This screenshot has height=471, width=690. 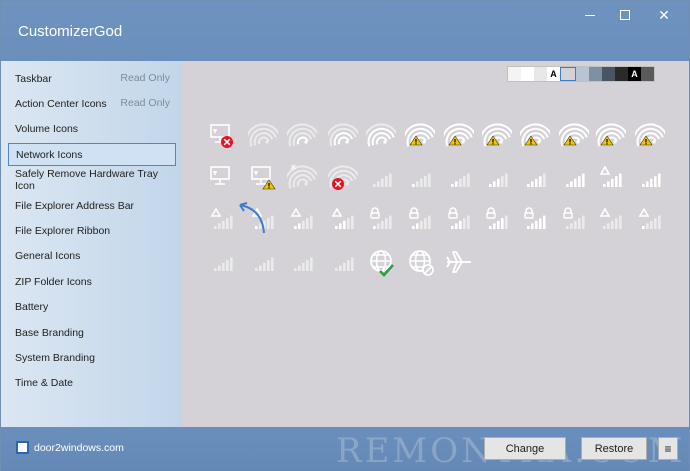 What do you see at coordinates (22, 447) in the screenshot?
I see `door2windows-logo-icon` at bounding box center [22, 447].